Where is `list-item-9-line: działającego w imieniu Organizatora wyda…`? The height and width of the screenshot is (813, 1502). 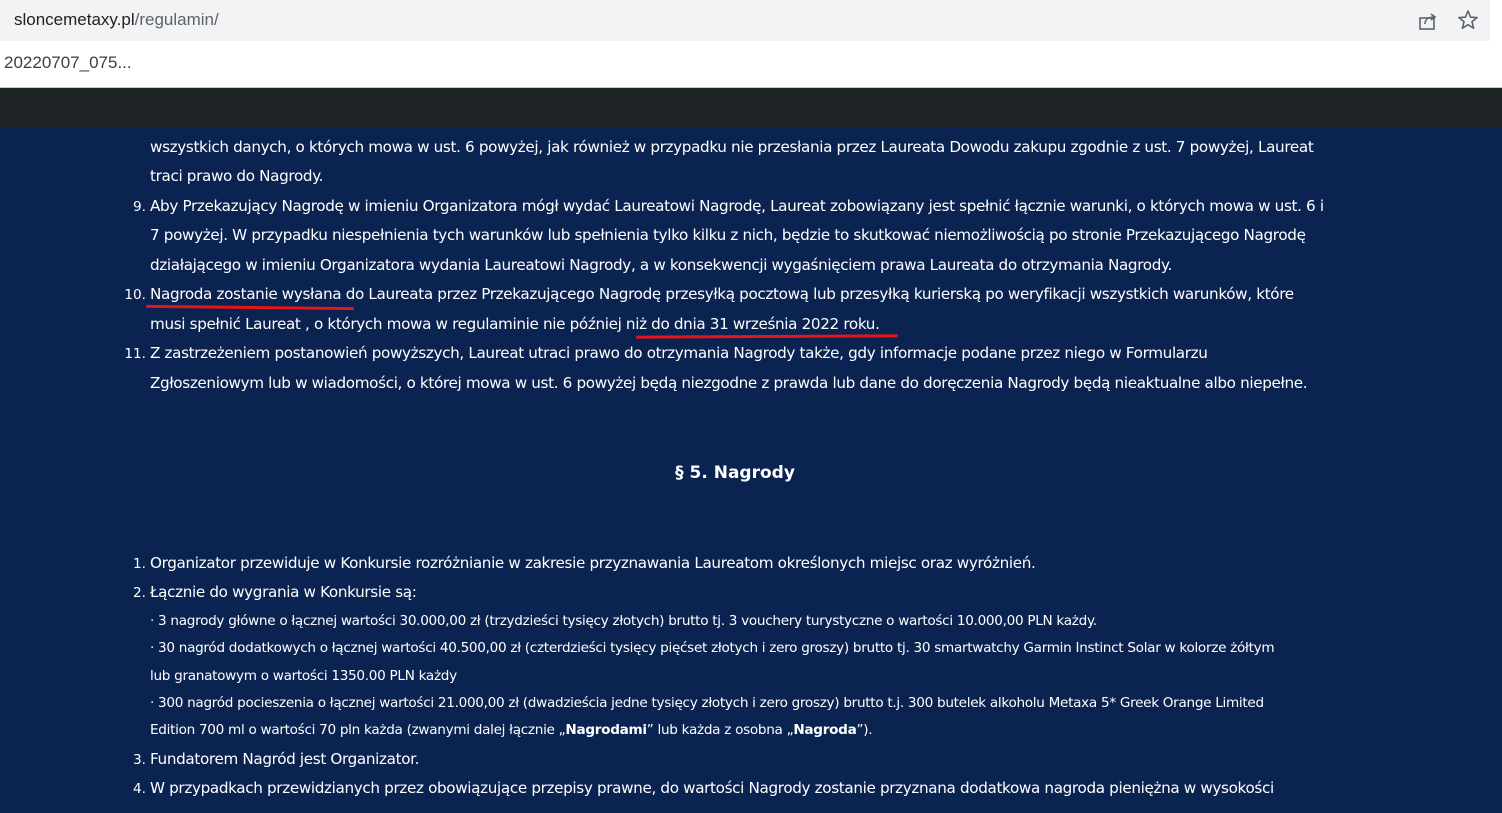 list-item-9-line: działającego w imieniu Organizatora wyda… is located at coordinates (661, 265).